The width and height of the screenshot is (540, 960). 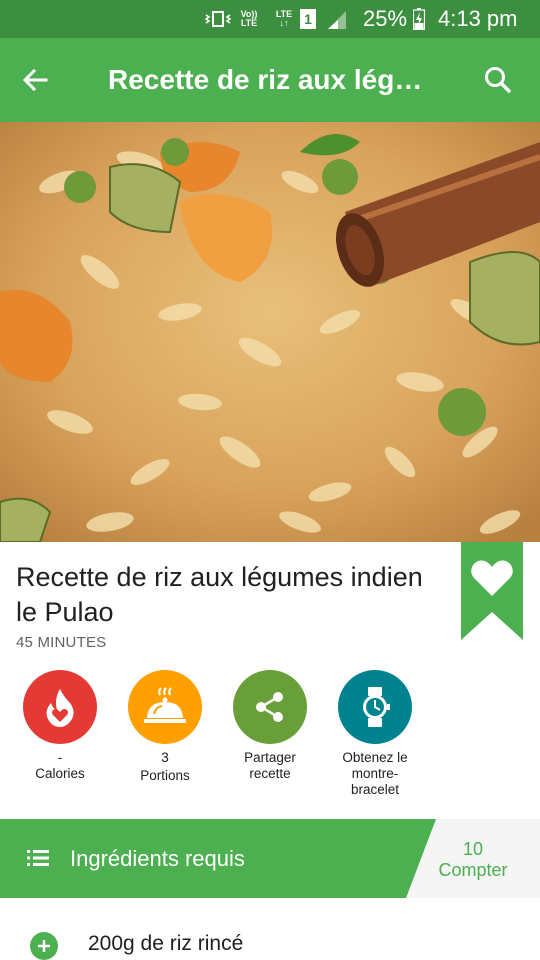 I want to click on add-icon, so click(x=44, y=946).